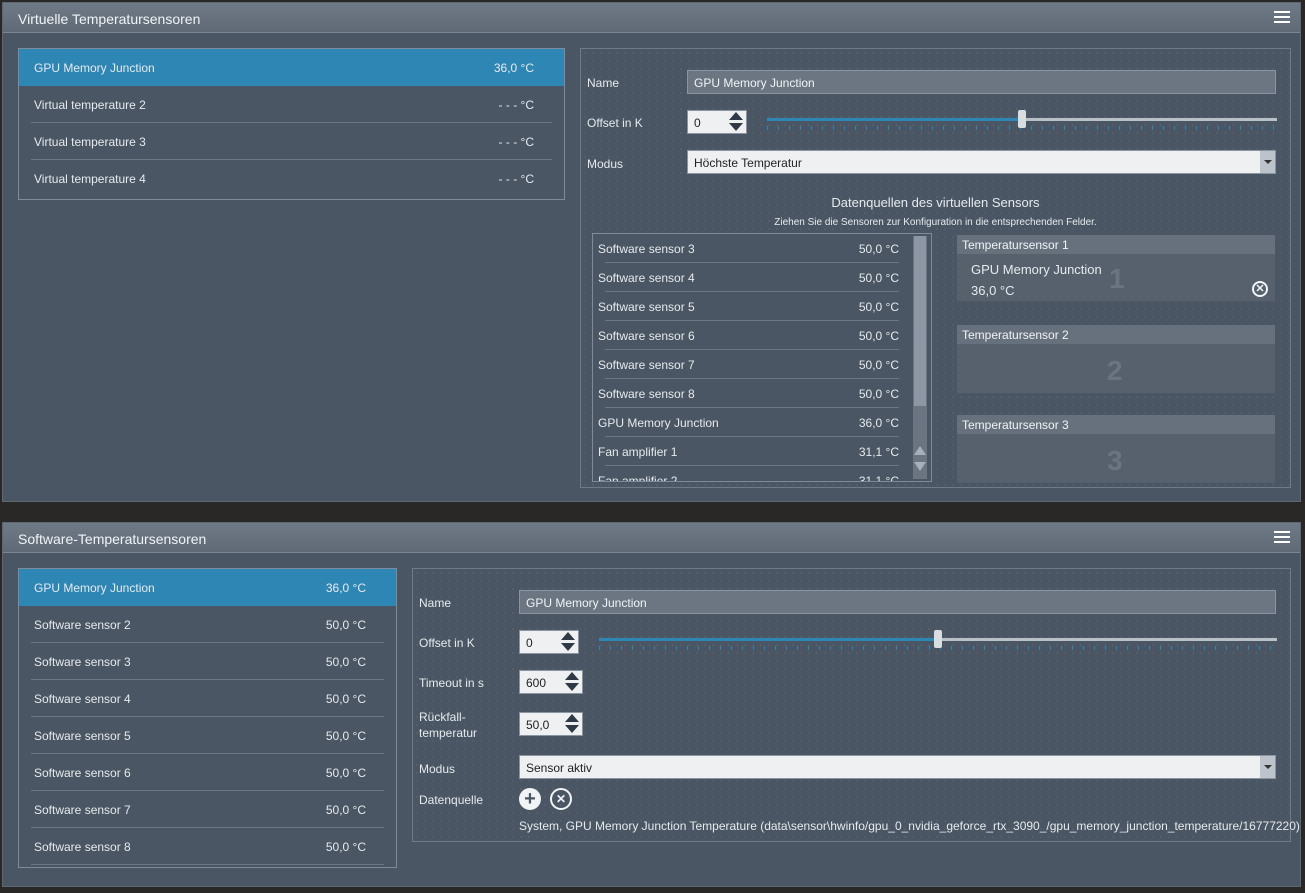 The height and width of the screenshot is (893, 1305). Describe the element at coordinates (920, 321) in the screenshot. I see `scrollbar-thumb` at that location.